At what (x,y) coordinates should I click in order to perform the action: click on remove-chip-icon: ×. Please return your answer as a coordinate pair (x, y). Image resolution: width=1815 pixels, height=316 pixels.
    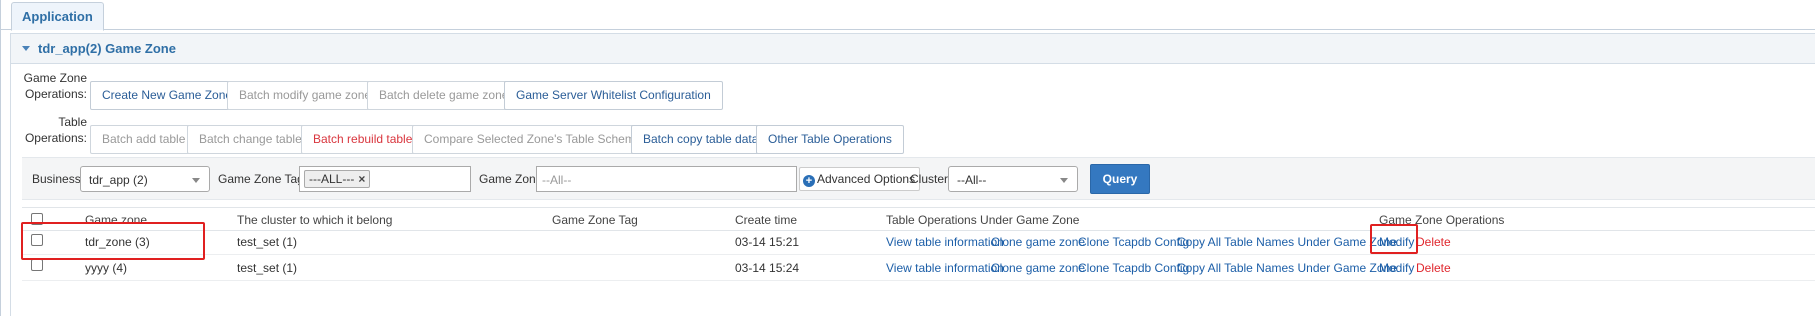
    Looking at the image, I should click on (361, 179).